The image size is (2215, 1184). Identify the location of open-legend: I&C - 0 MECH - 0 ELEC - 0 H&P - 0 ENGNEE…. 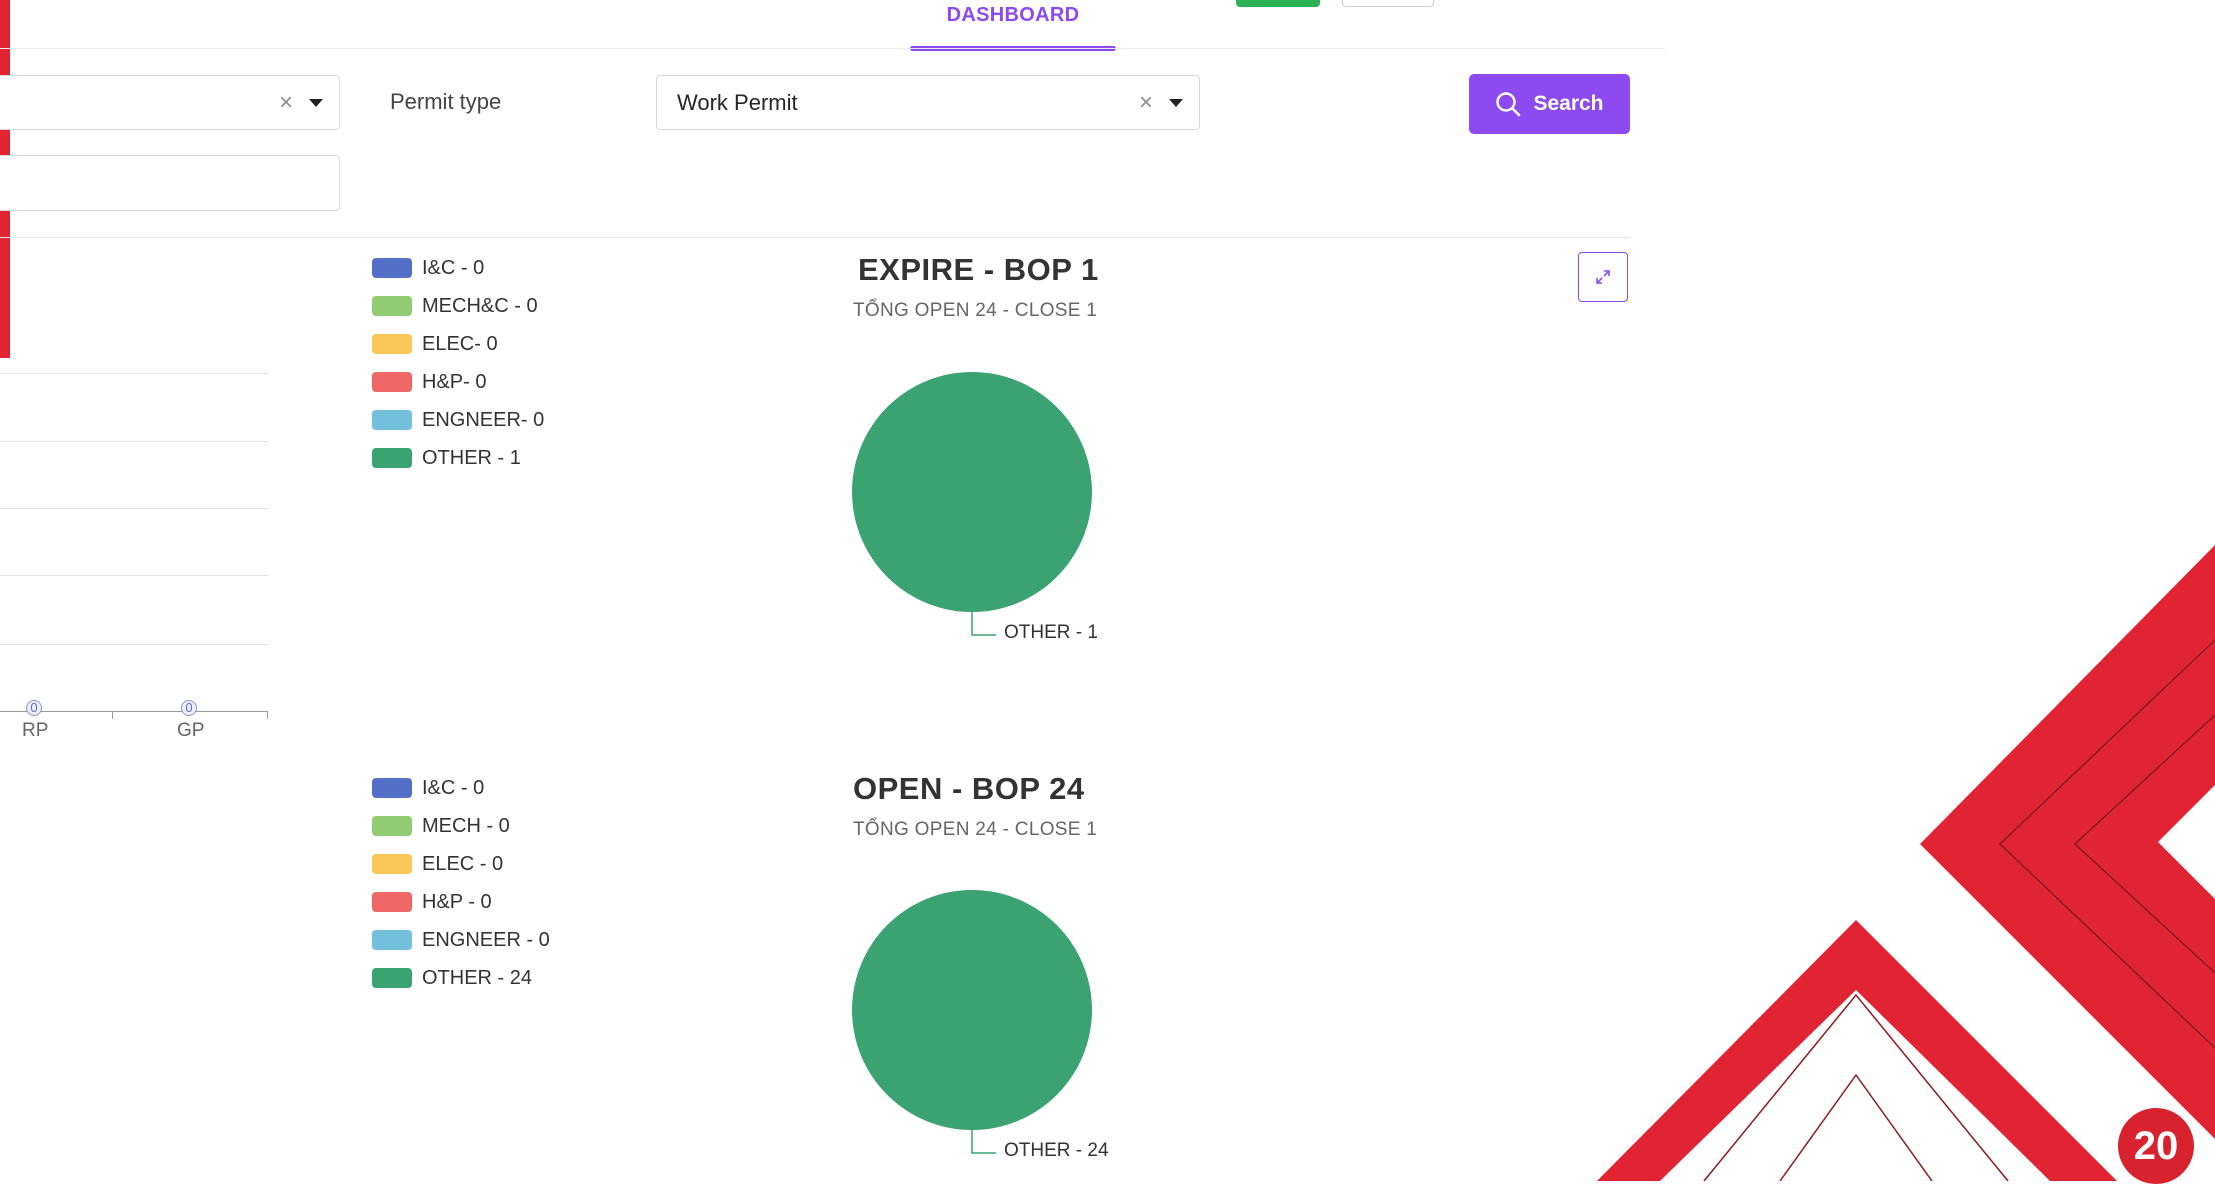
(461, 883).